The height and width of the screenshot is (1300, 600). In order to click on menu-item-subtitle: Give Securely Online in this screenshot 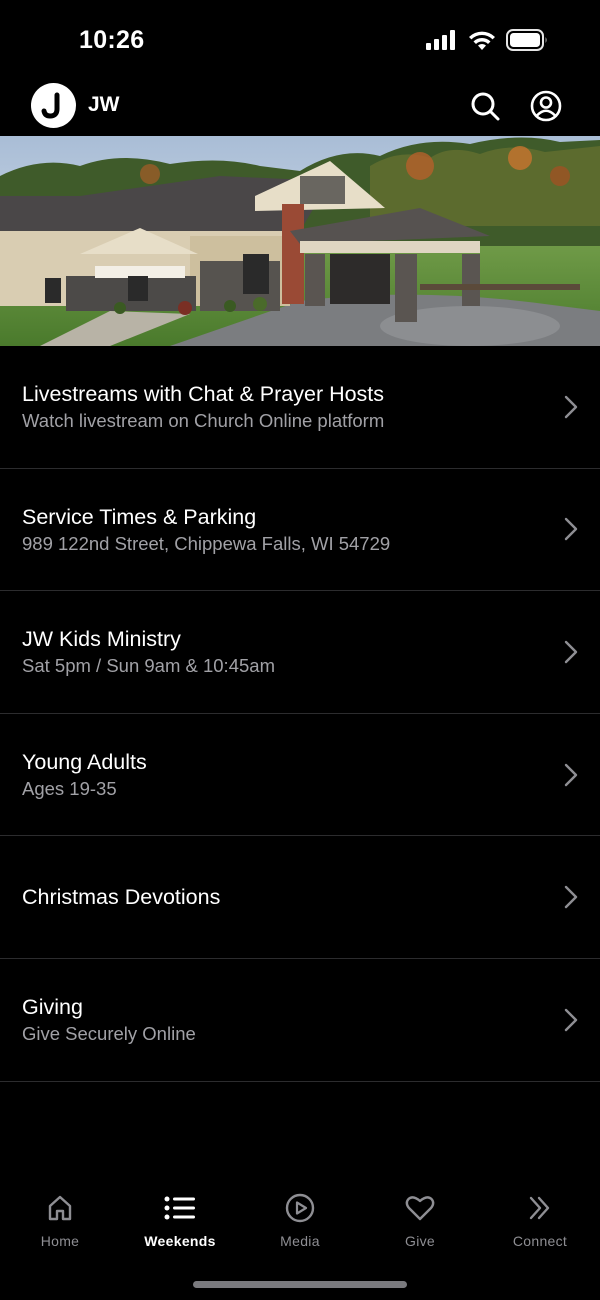, I will do `click(109, 1034)`.